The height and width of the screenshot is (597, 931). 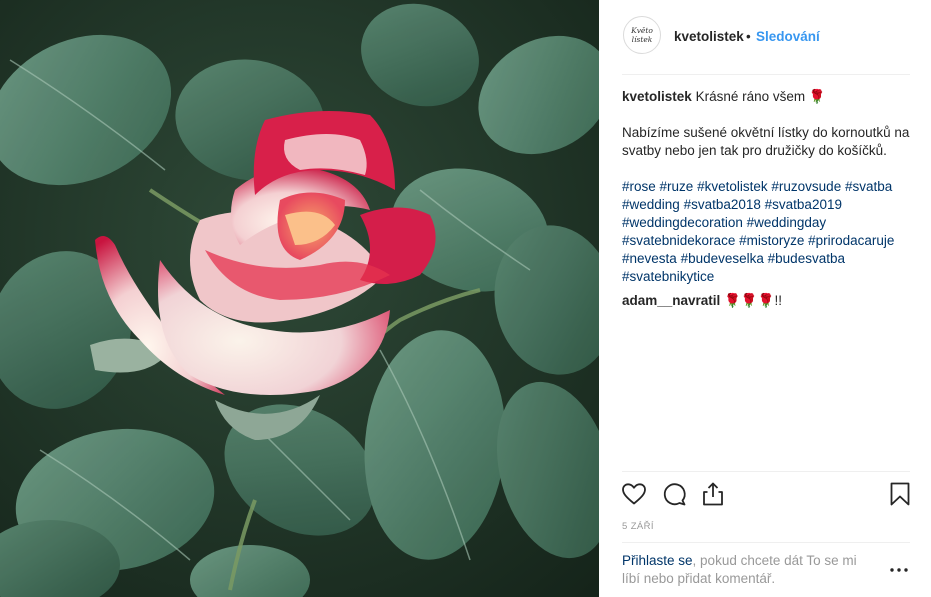 I want to click on hashtag-link: #svatba2018, so click(x=722, y=204).